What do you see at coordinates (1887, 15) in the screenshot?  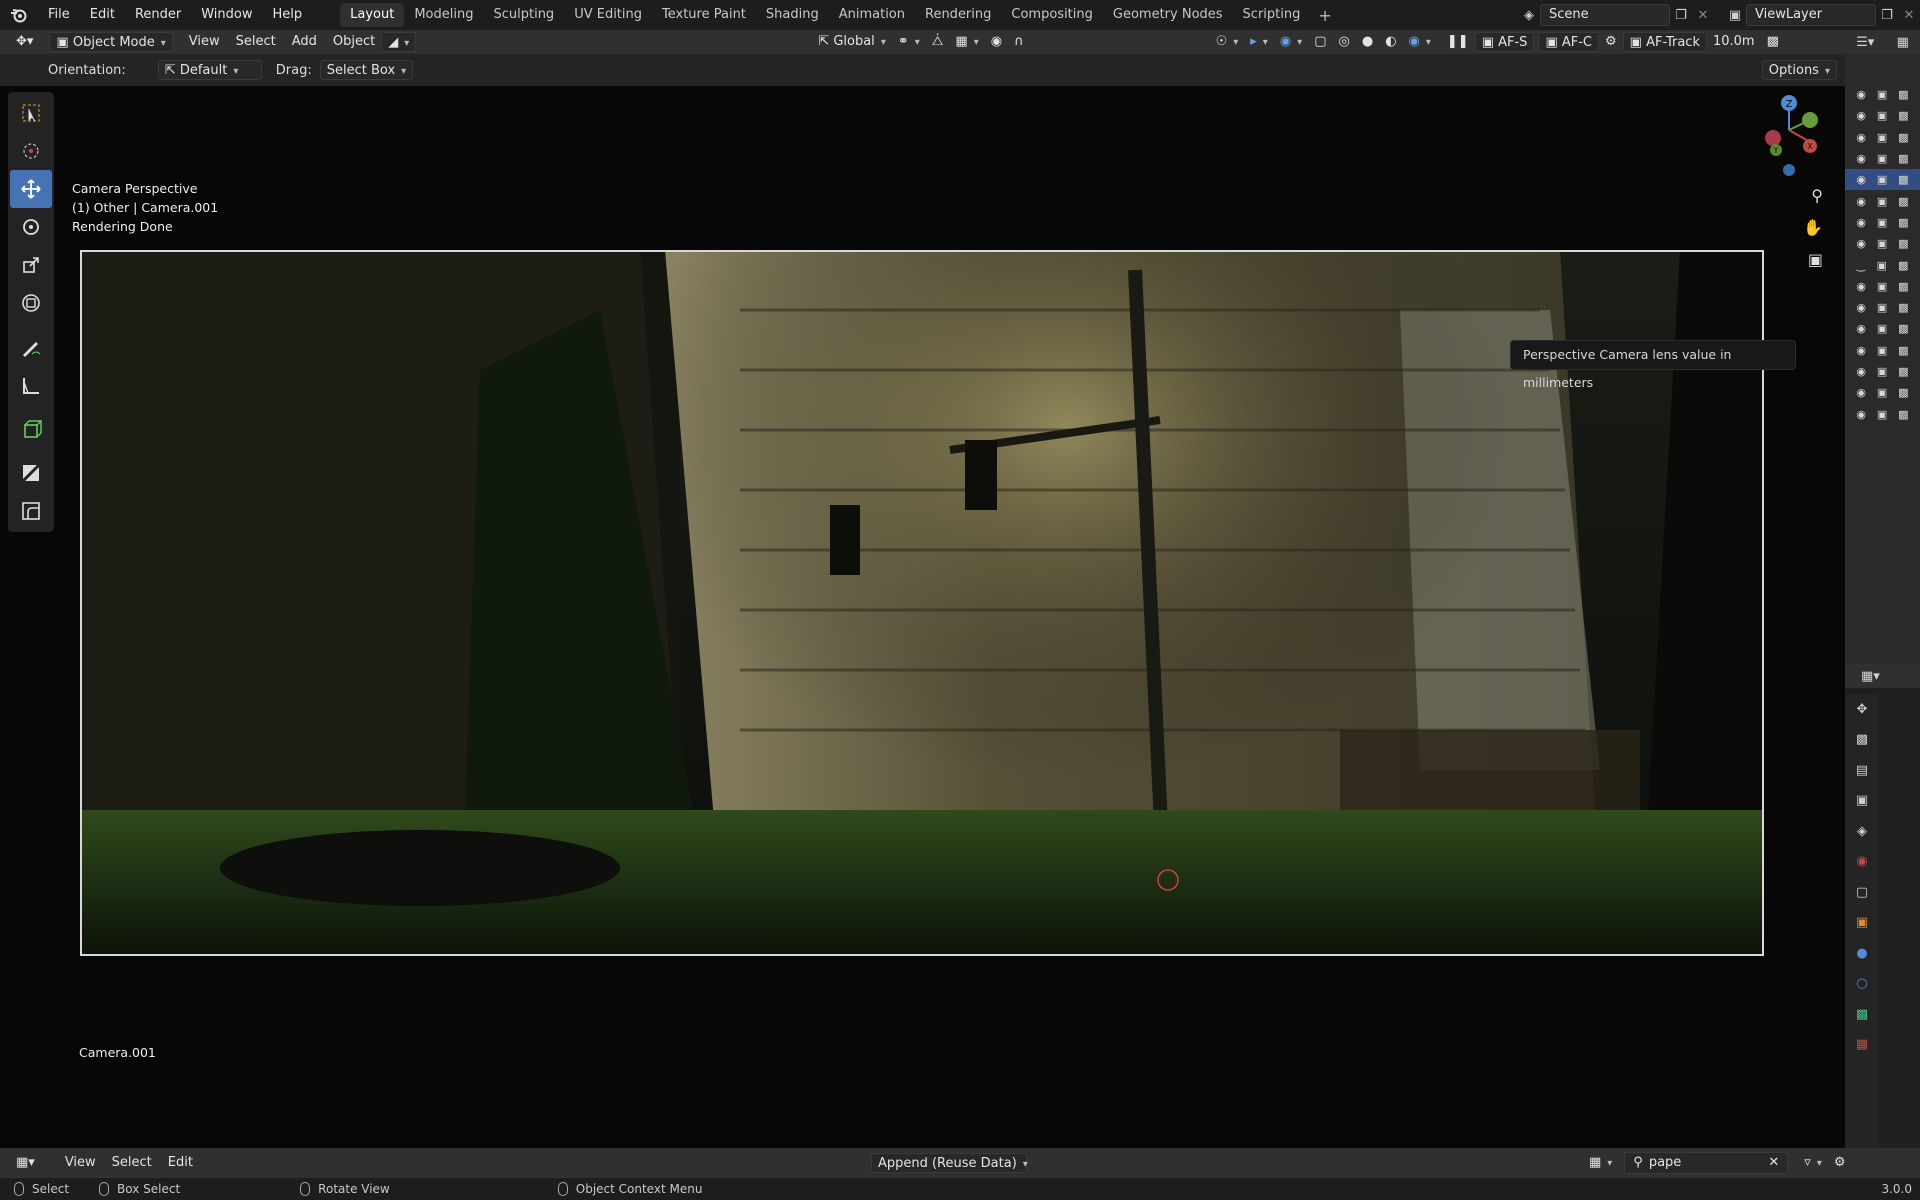 I see `view-layer-copy-icon: ❐` at bounding box center [1887, 15].